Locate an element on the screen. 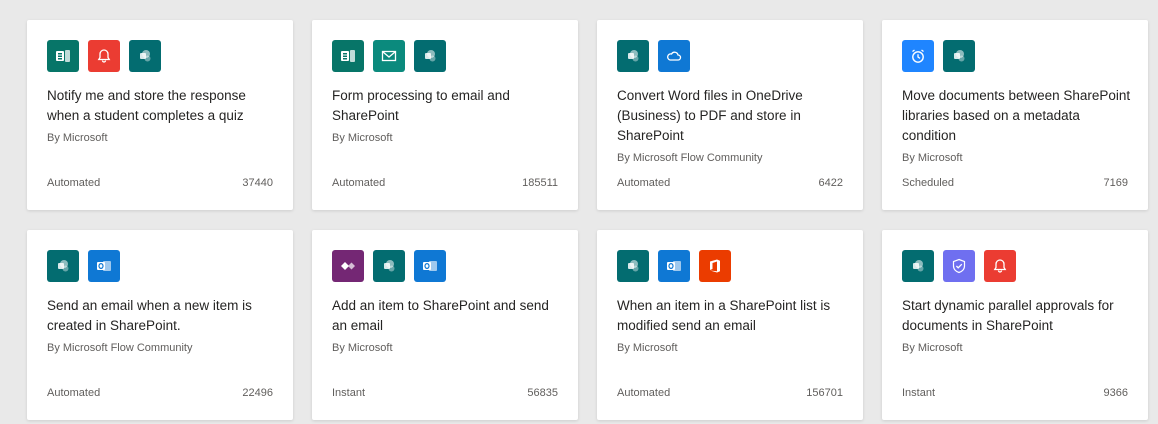 The height and width of the screenshot is (424, 1158). powerapps-icon is located at coordinates (348, 266).